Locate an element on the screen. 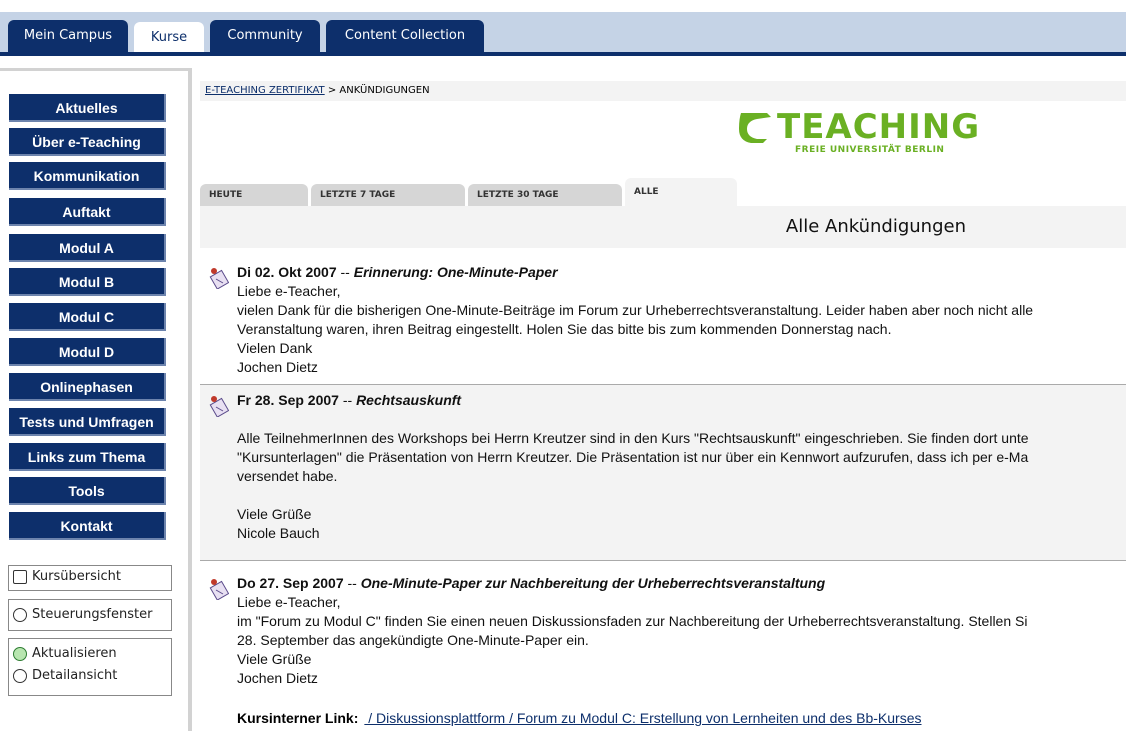 This screenshot has height=731, width=1126. nav-kommunikation: Kommunikation is located at coordinates (87, 176).